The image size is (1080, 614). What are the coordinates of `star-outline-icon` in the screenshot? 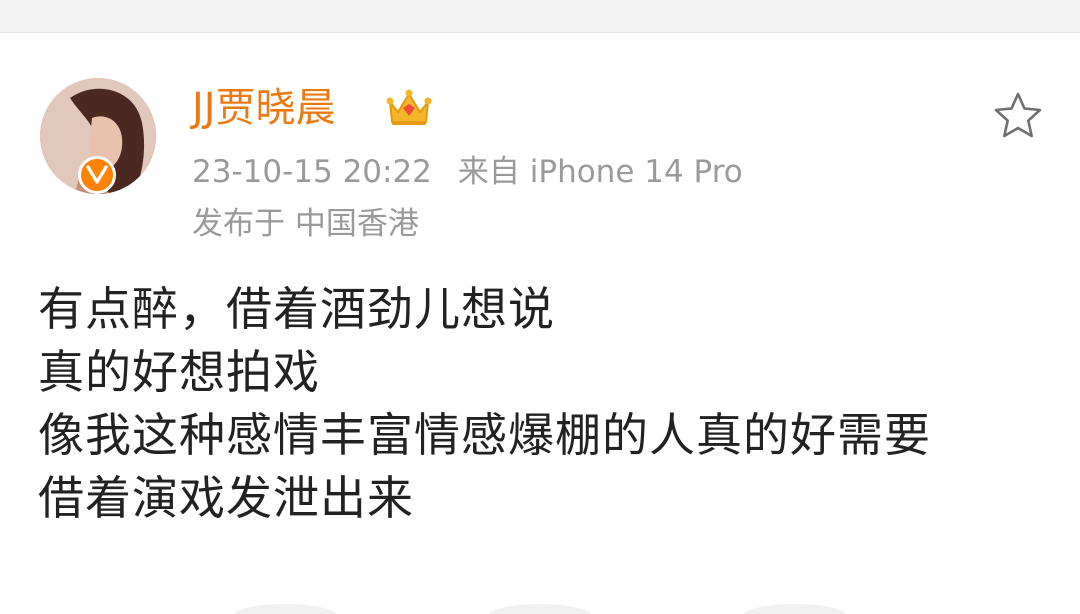 It's located at (1018, 116).